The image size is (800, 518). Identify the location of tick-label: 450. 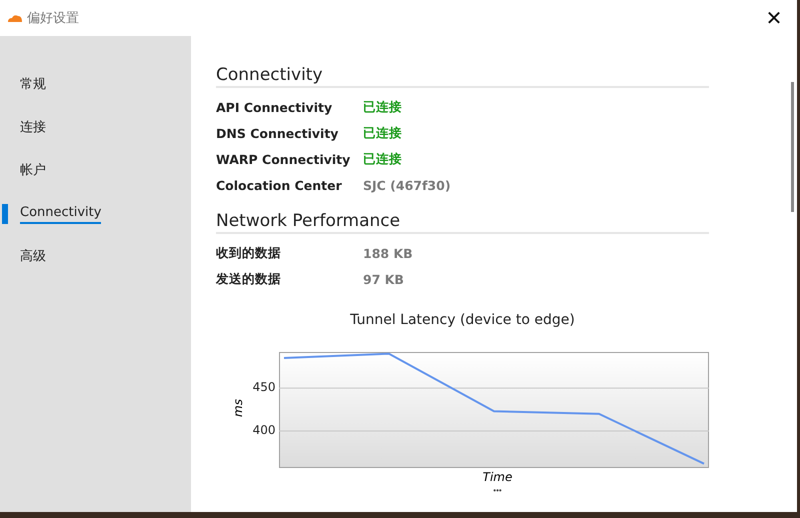
(264, 387).